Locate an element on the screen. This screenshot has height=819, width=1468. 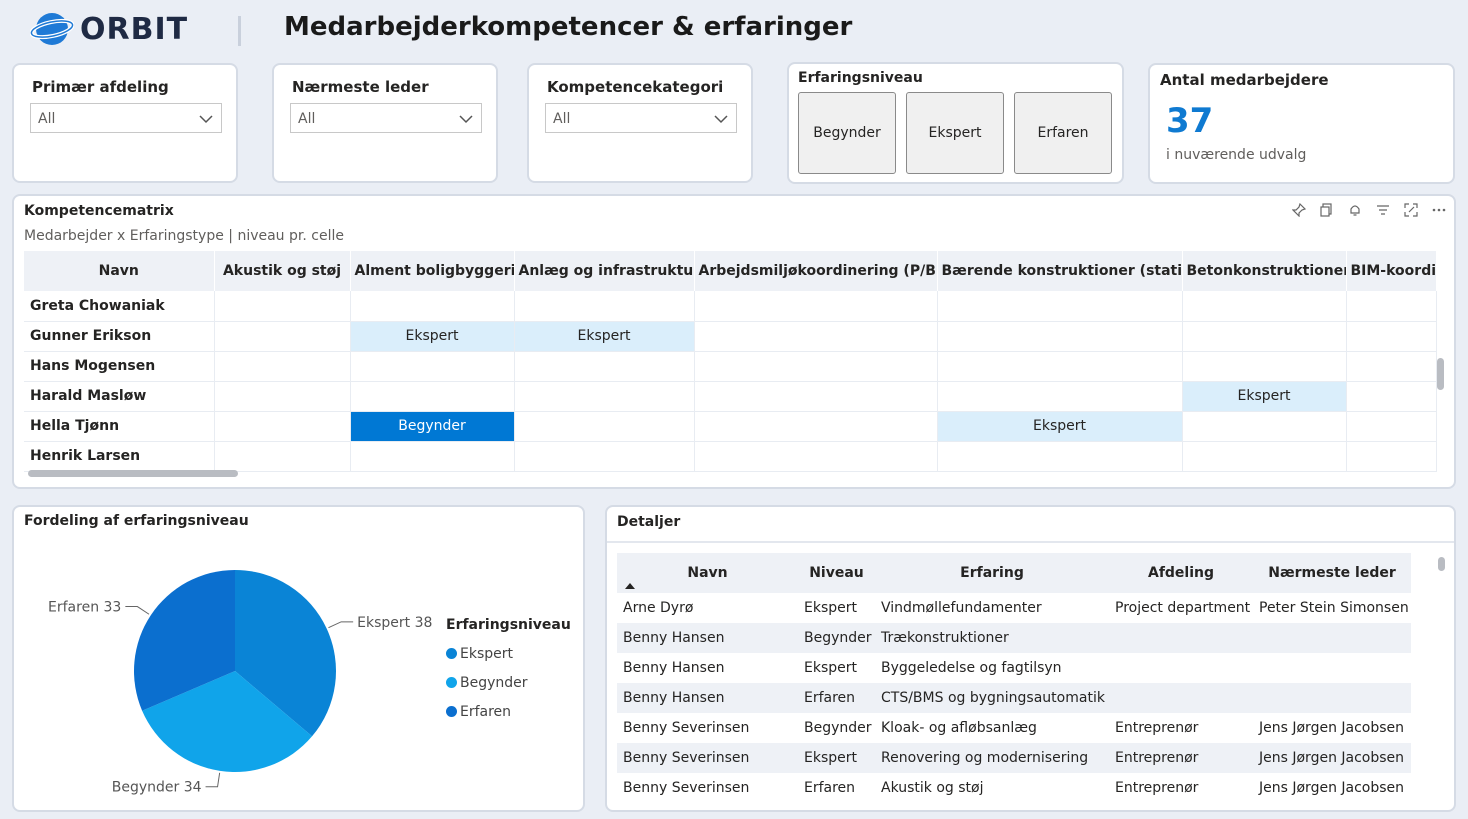
column-header-navn: Navn is located at coordinates (707, 573).